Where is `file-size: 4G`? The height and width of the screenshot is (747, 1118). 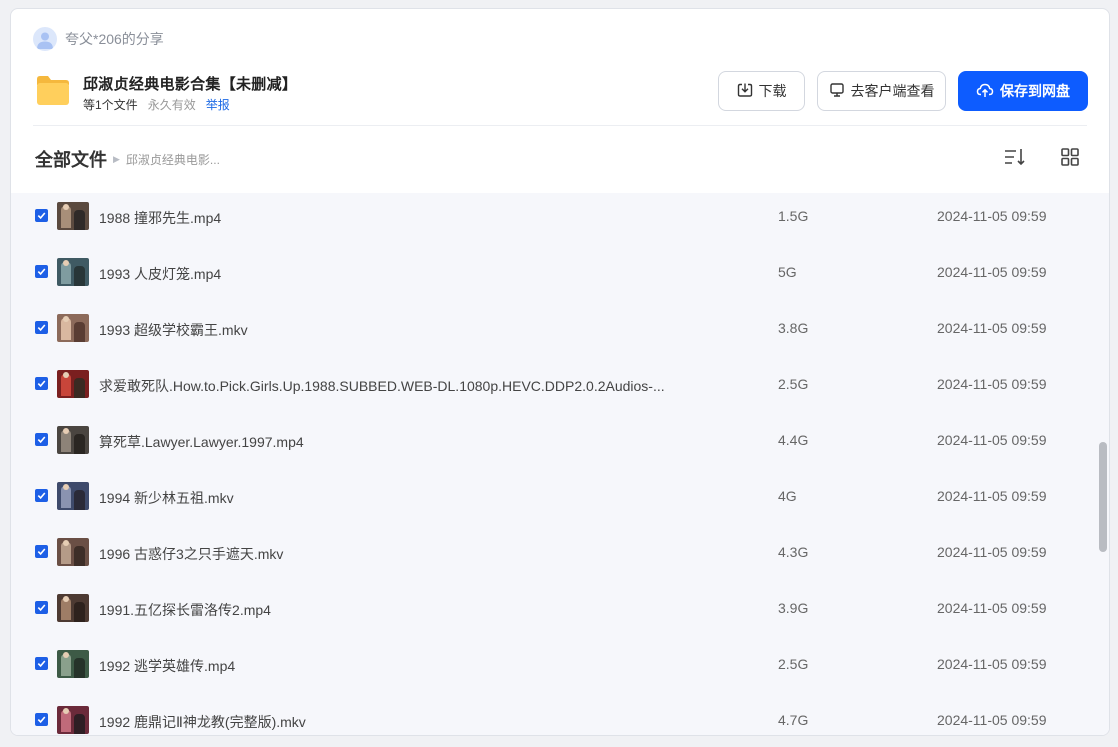
file-size: 4G is located at coordinates (787, 496).